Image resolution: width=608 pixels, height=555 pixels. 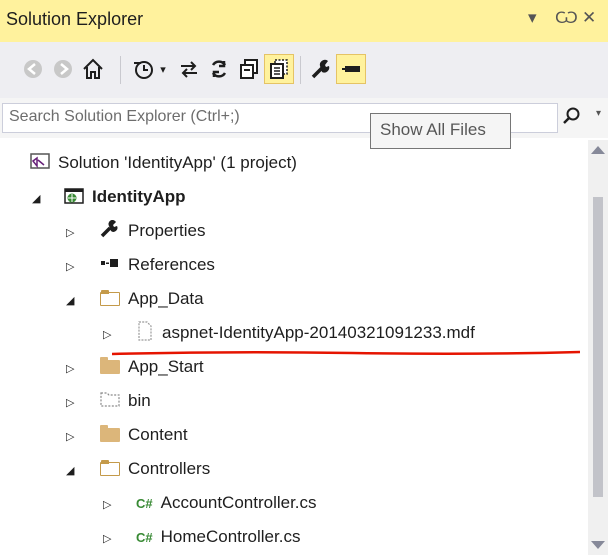 I want to click on tree-item-home-controller: C# HomeController.cs, so click(x=218, y=537).